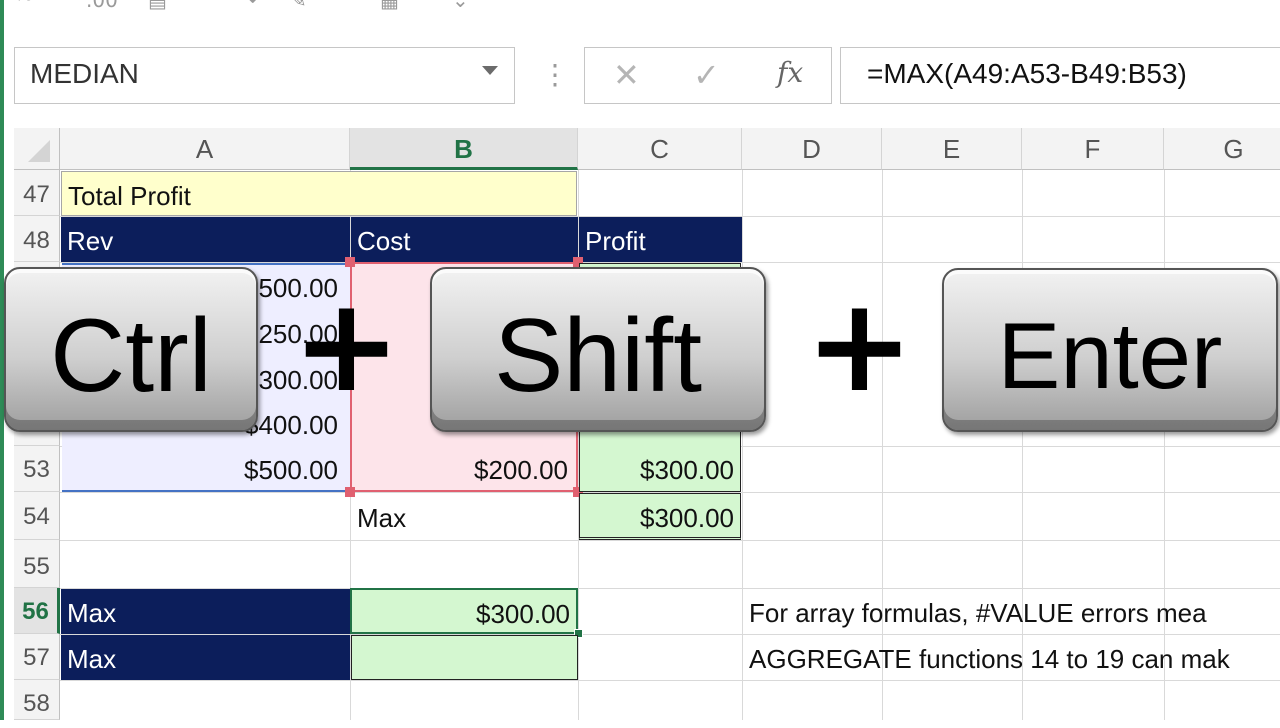 The height and width of the screenshot is (728, 1280). What do you see at coordinates (670, 680) in the screenshot?
I see `gridline` at bounding box center [670, 680].